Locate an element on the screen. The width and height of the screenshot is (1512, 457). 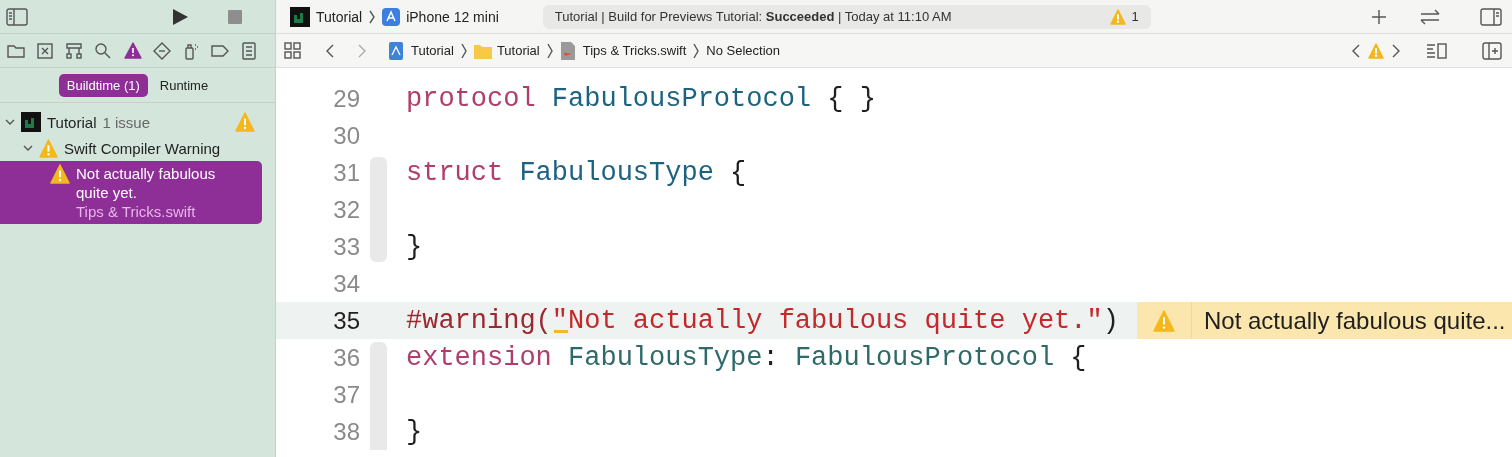
file-name: Tips & Tricks.swift is located at coordinates (136, 211).